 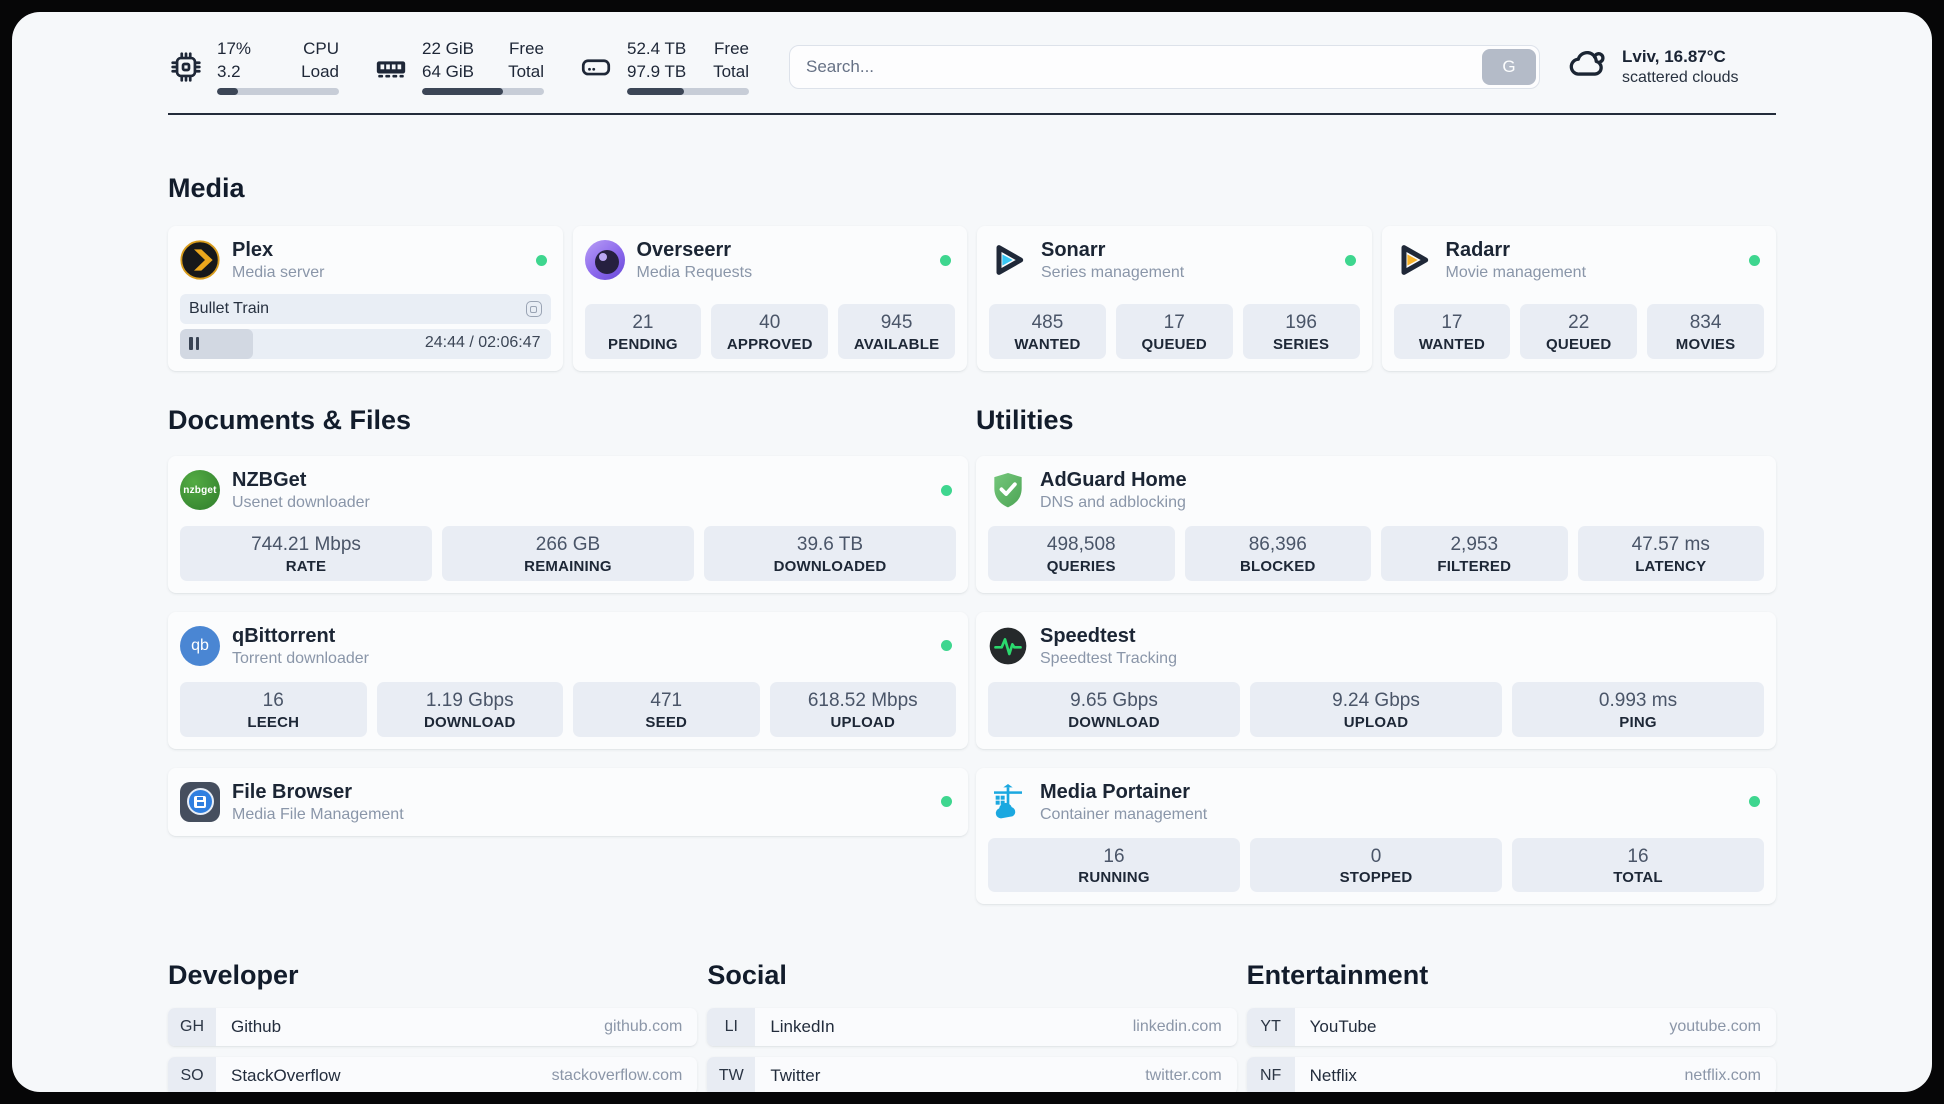 What do you see at coordinates (469, 700) in the screenshot?
I see `stat-value: 1.19 Gbps` at bounding box center [469, 700].